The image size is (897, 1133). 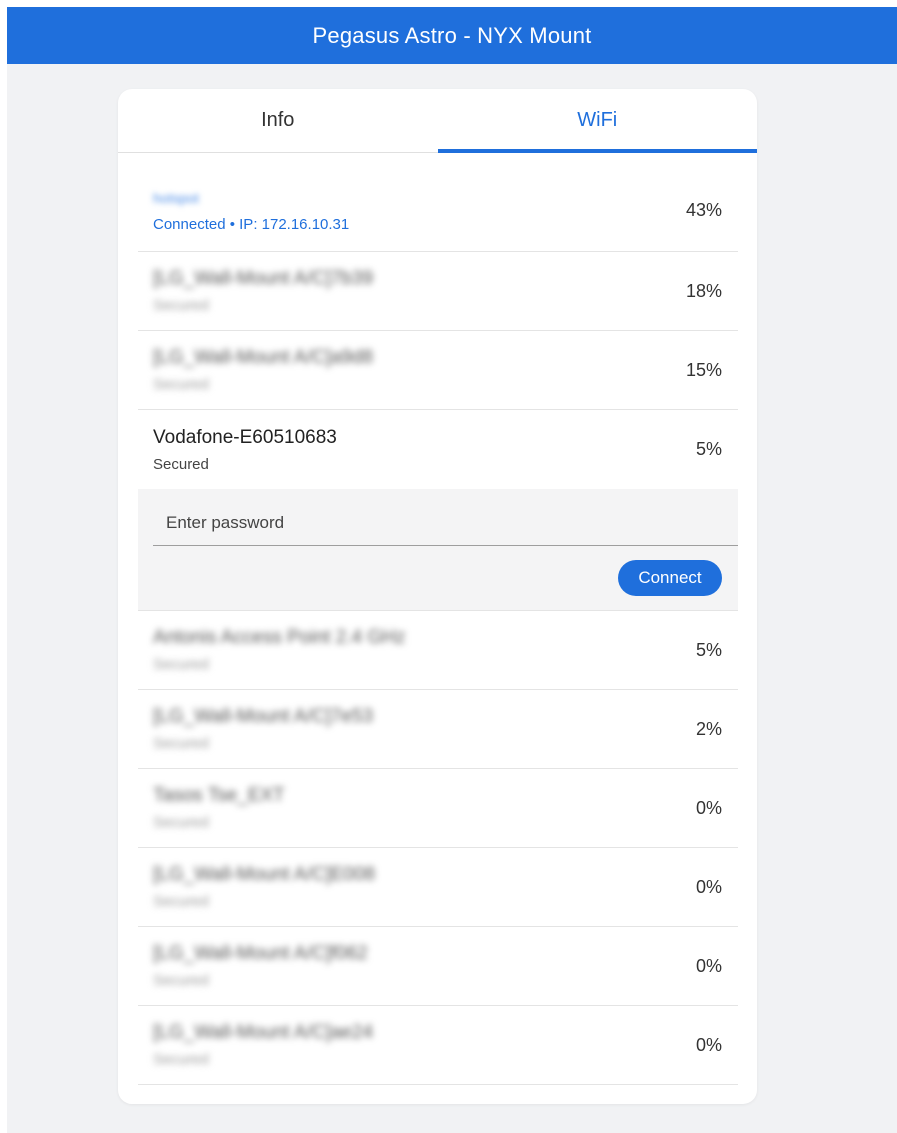 I want to click on tab-bar: Info WiFi, so click(x=437, y=121).